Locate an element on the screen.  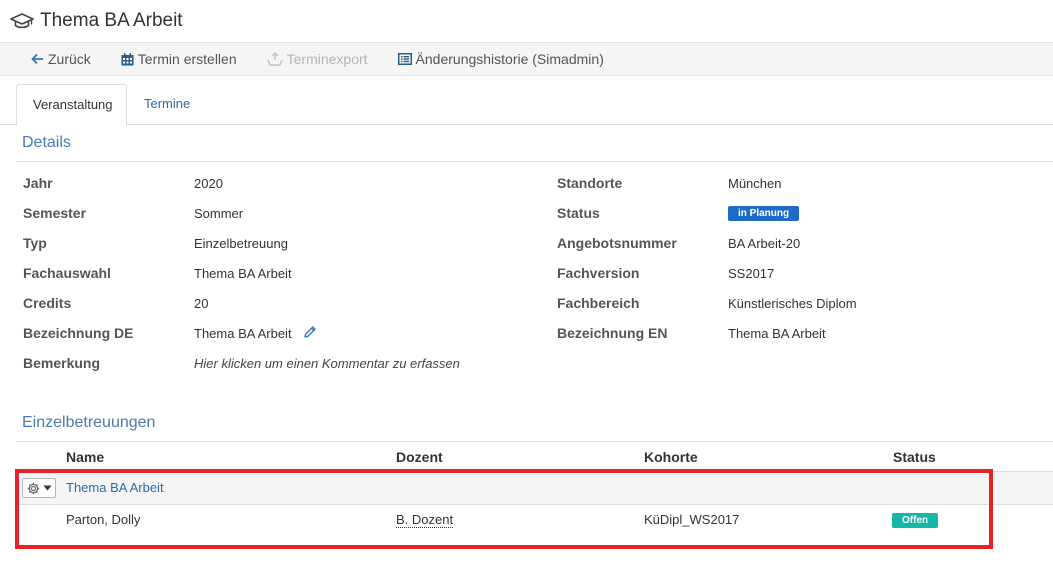
value-bezeichnung-en: Thema BA Arbeit is located at coordinates (777, 333).